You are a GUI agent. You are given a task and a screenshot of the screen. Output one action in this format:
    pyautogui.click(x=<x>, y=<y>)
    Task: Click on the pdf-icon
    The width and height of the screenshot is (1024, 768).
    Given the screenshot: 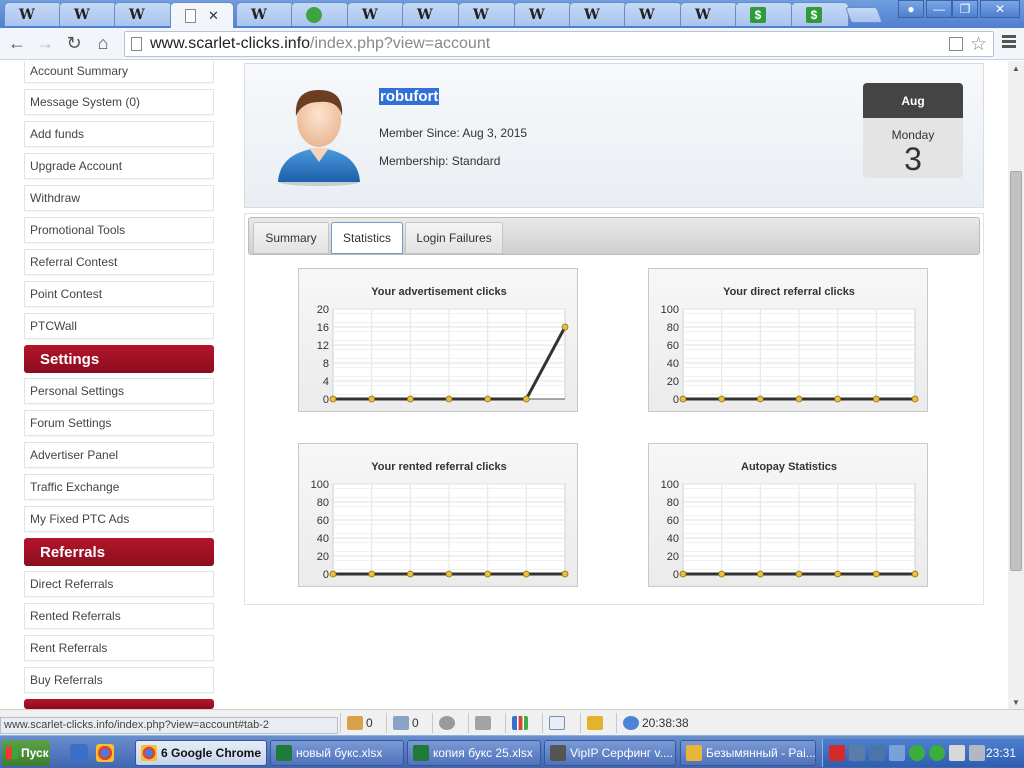 What is the action you would take?
    pyautogui.click(x=837, y=753)
    